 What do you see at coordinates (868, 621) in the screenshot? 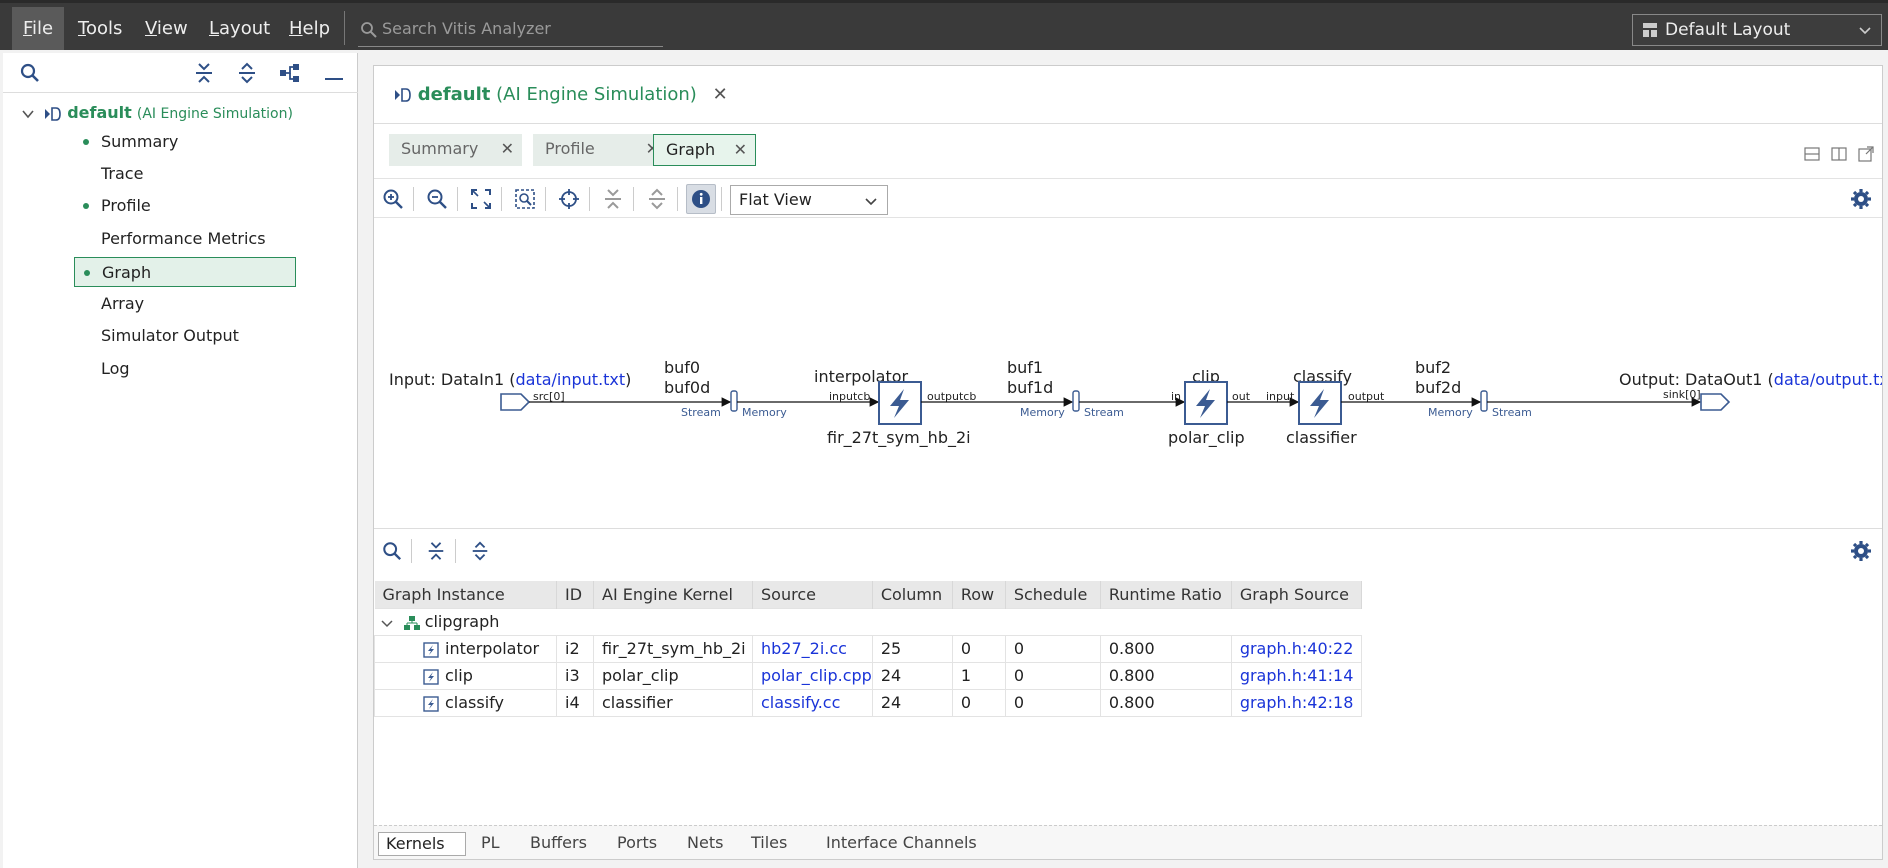
I see `table-group-row: clipgraph` at bounding box center [868, 621].